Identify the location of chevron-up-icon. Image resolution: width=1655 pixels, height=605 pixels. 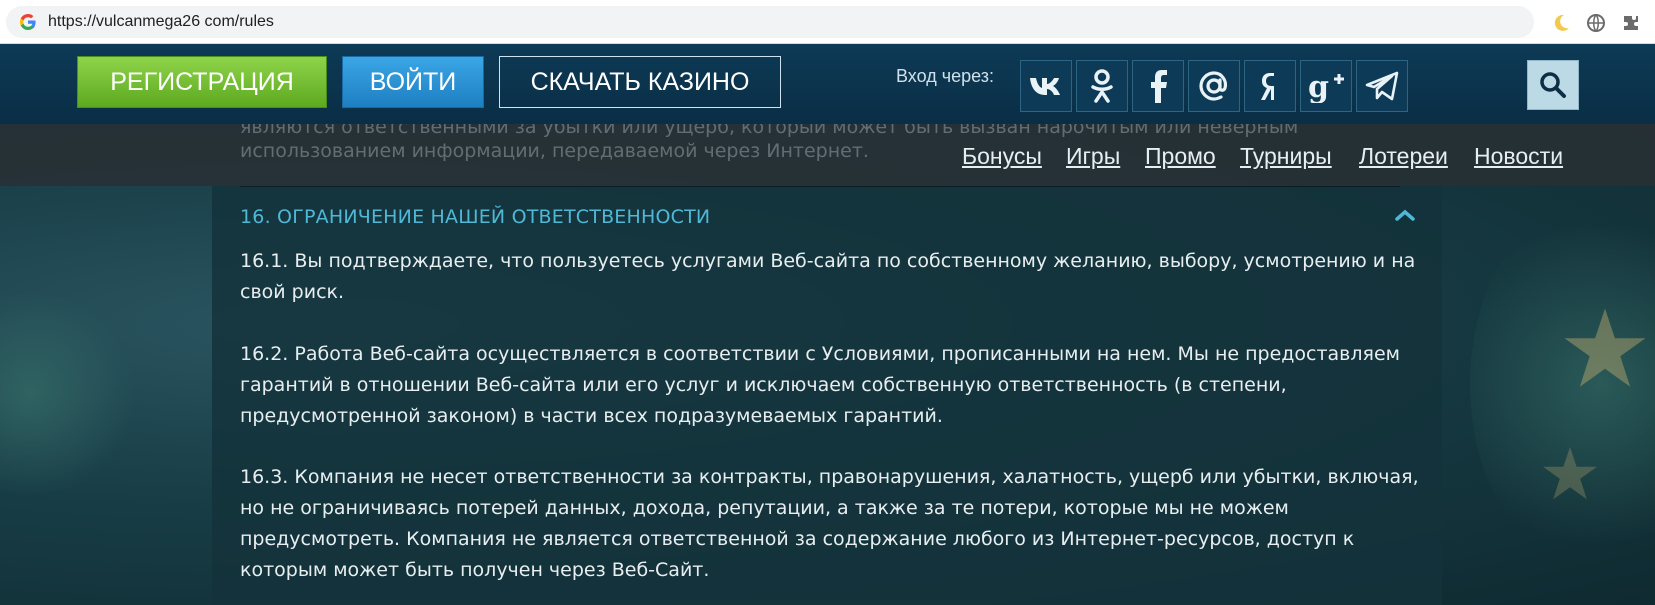
(1405, 215).